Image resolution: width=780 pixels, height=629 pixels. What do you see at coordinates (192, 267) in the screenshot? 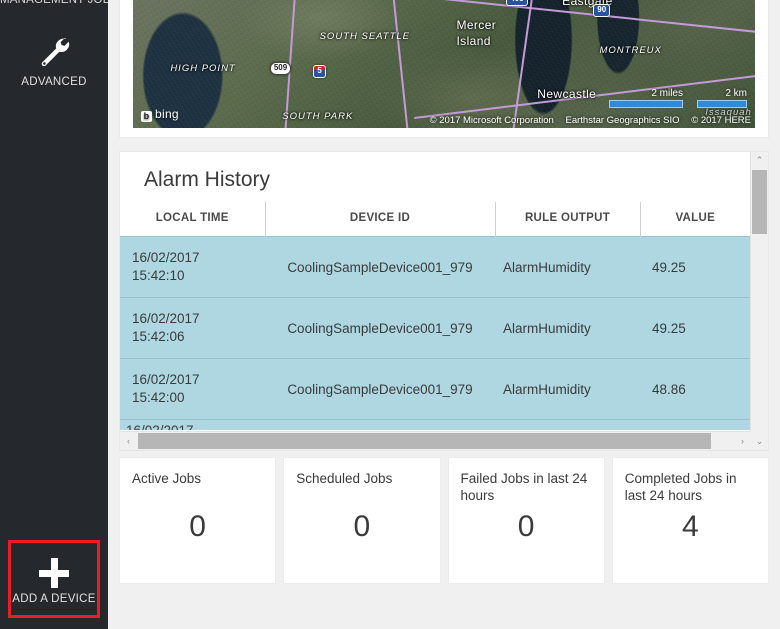
I see `cell-local-time: 16/02/2017 15:42:10` at bounding box center [192, 267].